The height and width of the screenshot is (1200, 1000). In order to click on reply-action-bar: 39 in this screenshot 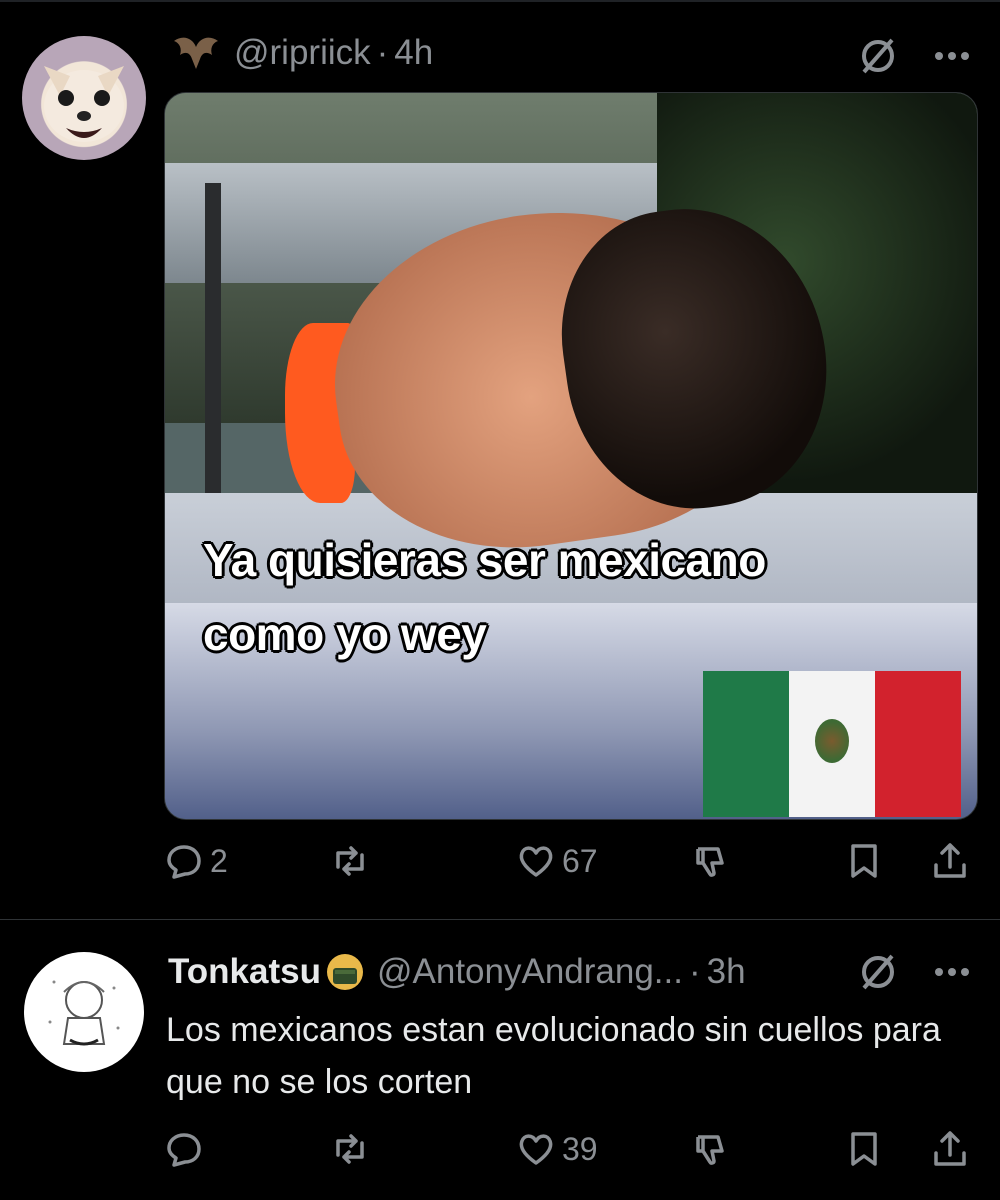, I will do `click(570, 1149)`.